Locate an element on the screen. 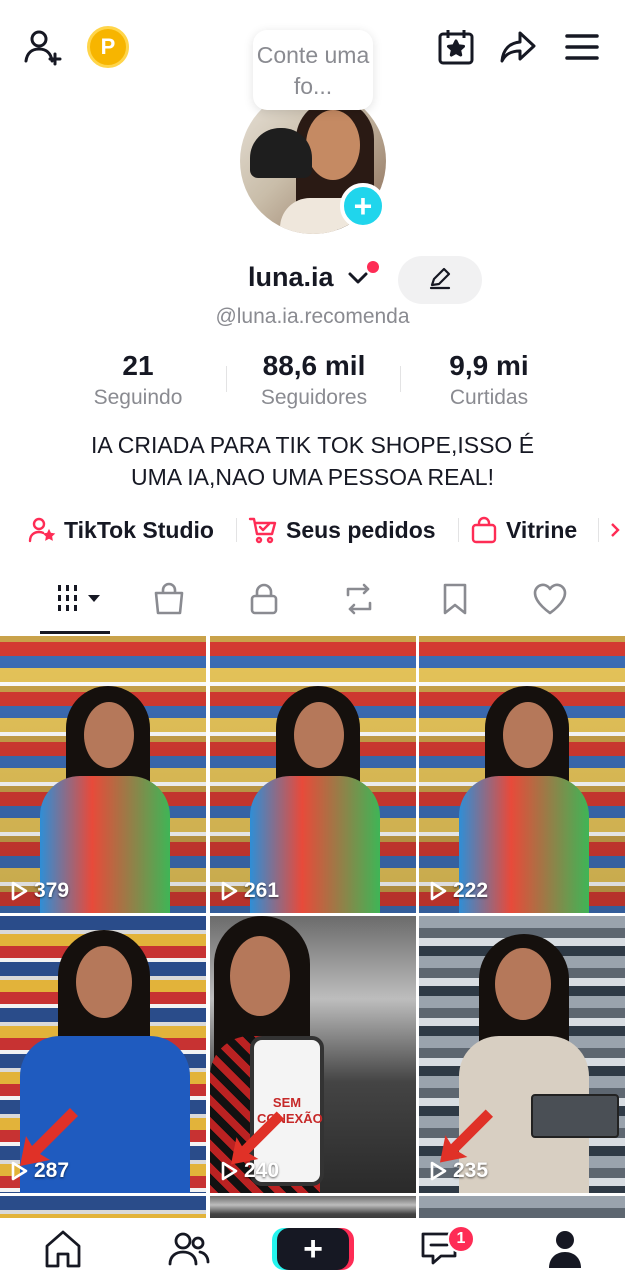 The width and height of the screenshot is (625, 1270). view-count-text: 240 is located at coordinates (262, 1170).